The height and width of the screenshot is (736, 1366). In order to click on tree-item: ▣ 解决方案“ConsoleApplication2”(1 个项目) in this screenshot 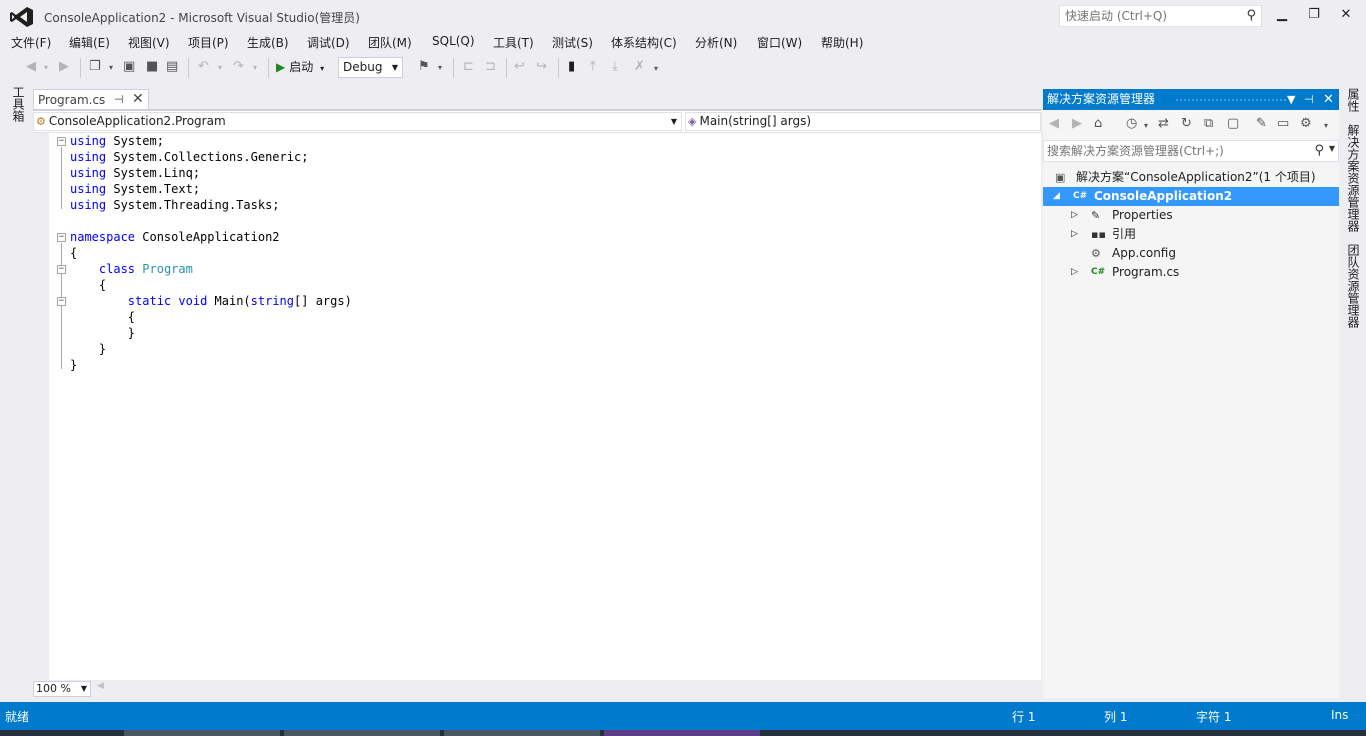, I will do `click(1191, 177)`.